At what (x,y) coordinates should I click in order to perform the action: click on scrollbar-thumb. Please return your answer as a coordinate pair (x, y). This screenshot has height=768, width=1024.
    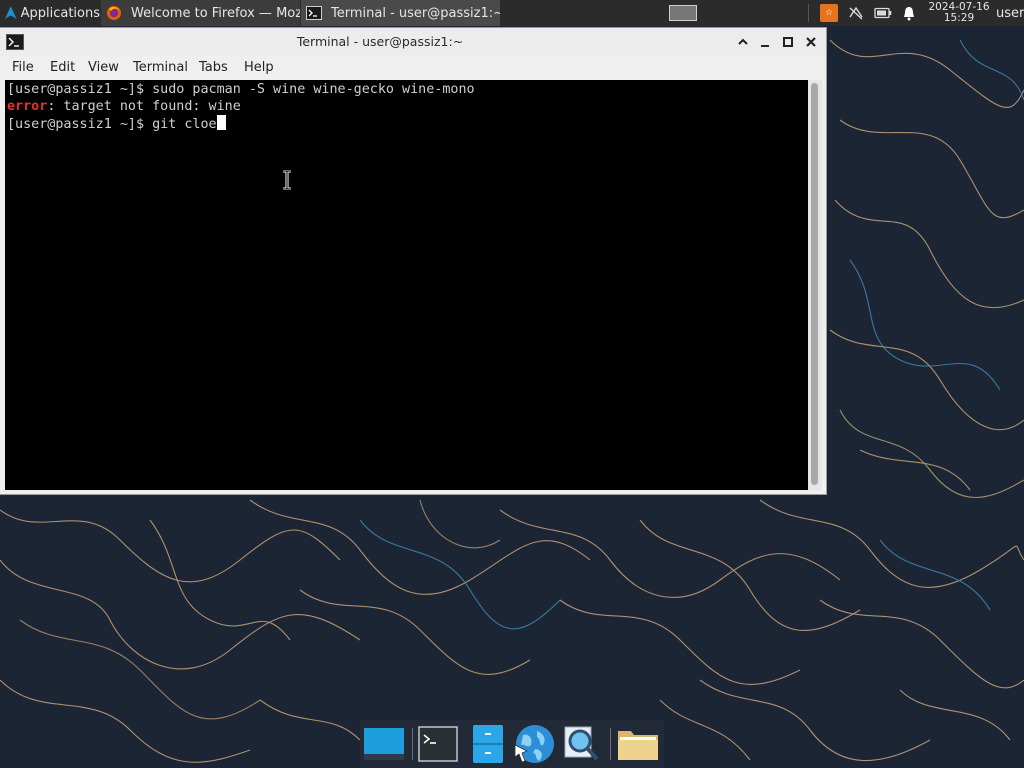
    Looking at the image, I should click on (814, 284).